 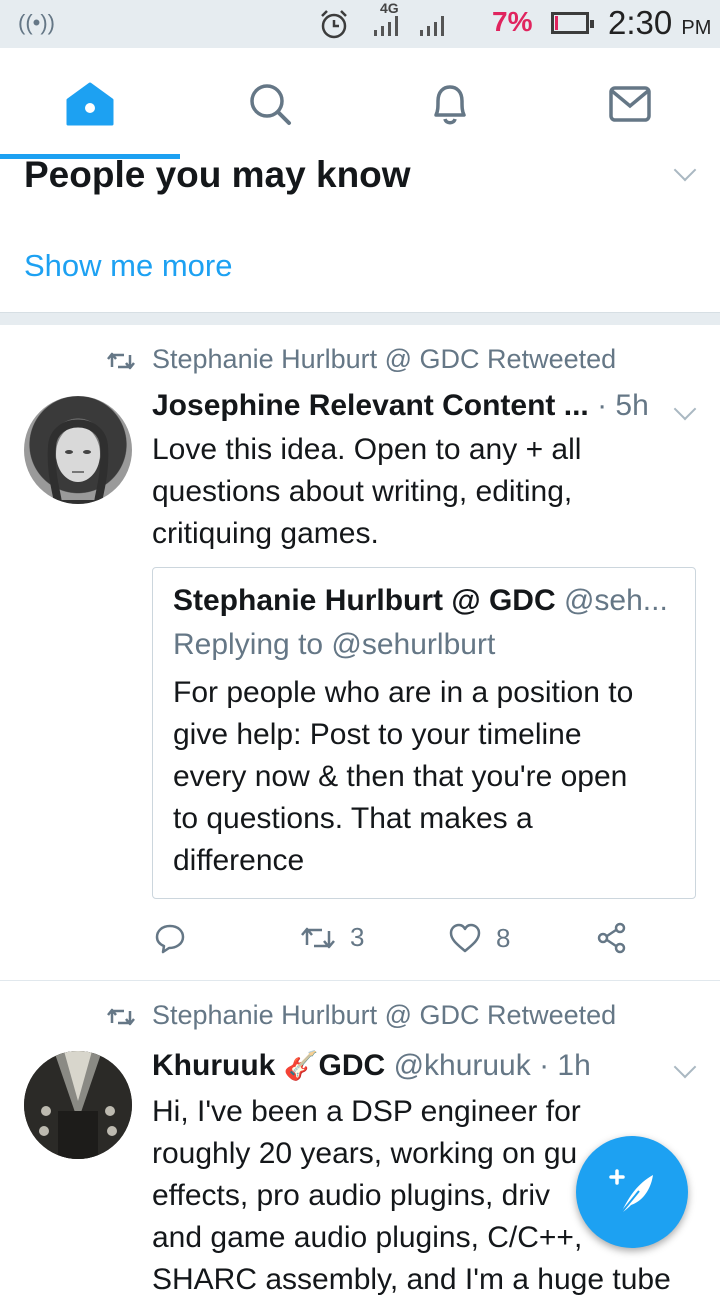 I want to click on tab-messages, so click(x=630, y=104).